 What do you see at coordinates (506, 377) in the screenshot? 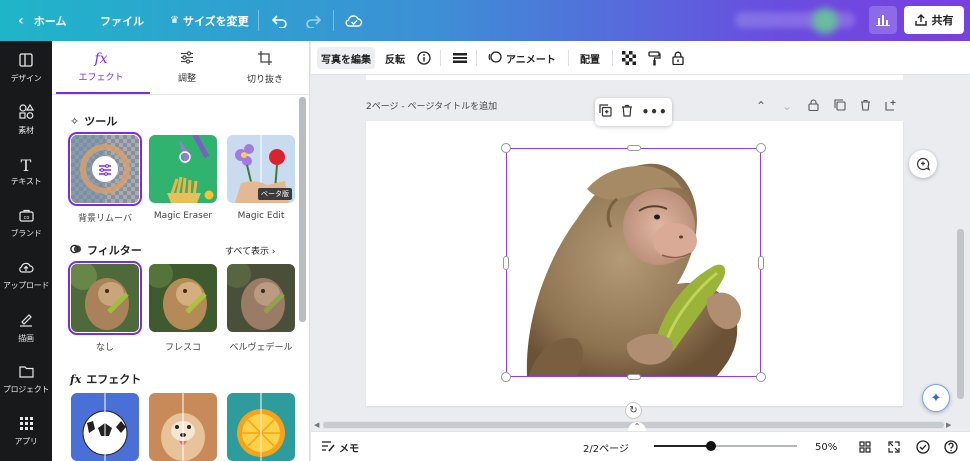
I see `resize-handle-bl` at bounding box center [506, 377].